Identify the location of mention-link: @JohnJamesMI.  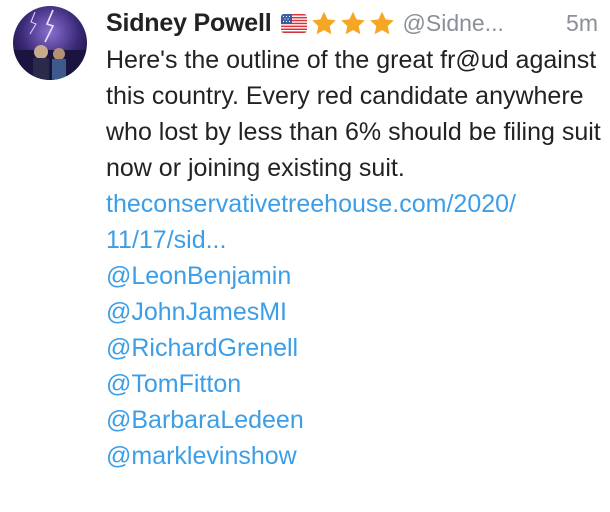
(354, 312).